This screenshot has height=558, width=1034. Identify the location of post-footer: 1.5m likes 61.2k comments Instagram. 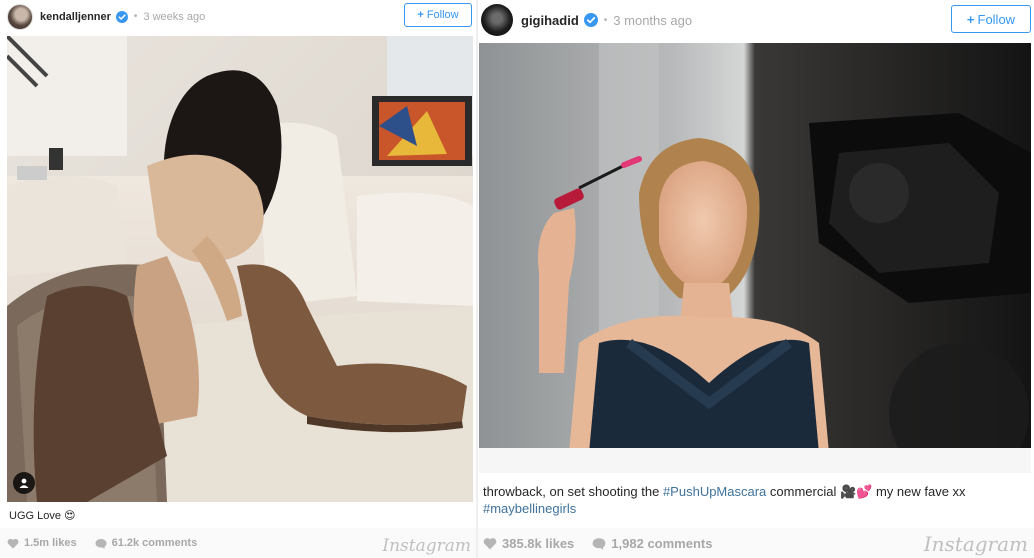
(238, 543).